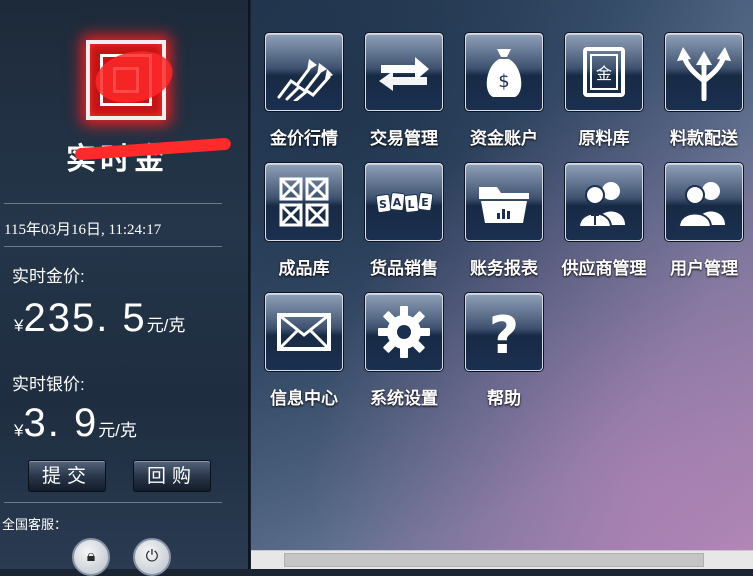 Image resolution: width=753 pixels, height=576 pixels. What do you see at coordinates (61, 423) in the screenshot?
I see `silver-price-value: 3. 9` at bounding box center [61, 423].